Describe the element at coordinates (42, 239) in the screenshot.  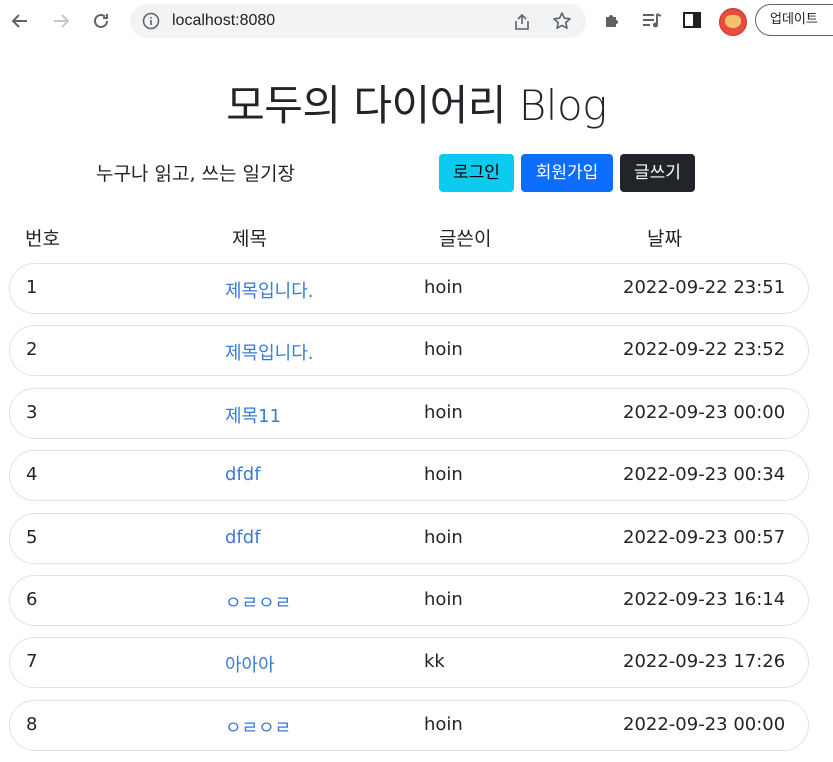
I see `header-number: 번호` at that location.